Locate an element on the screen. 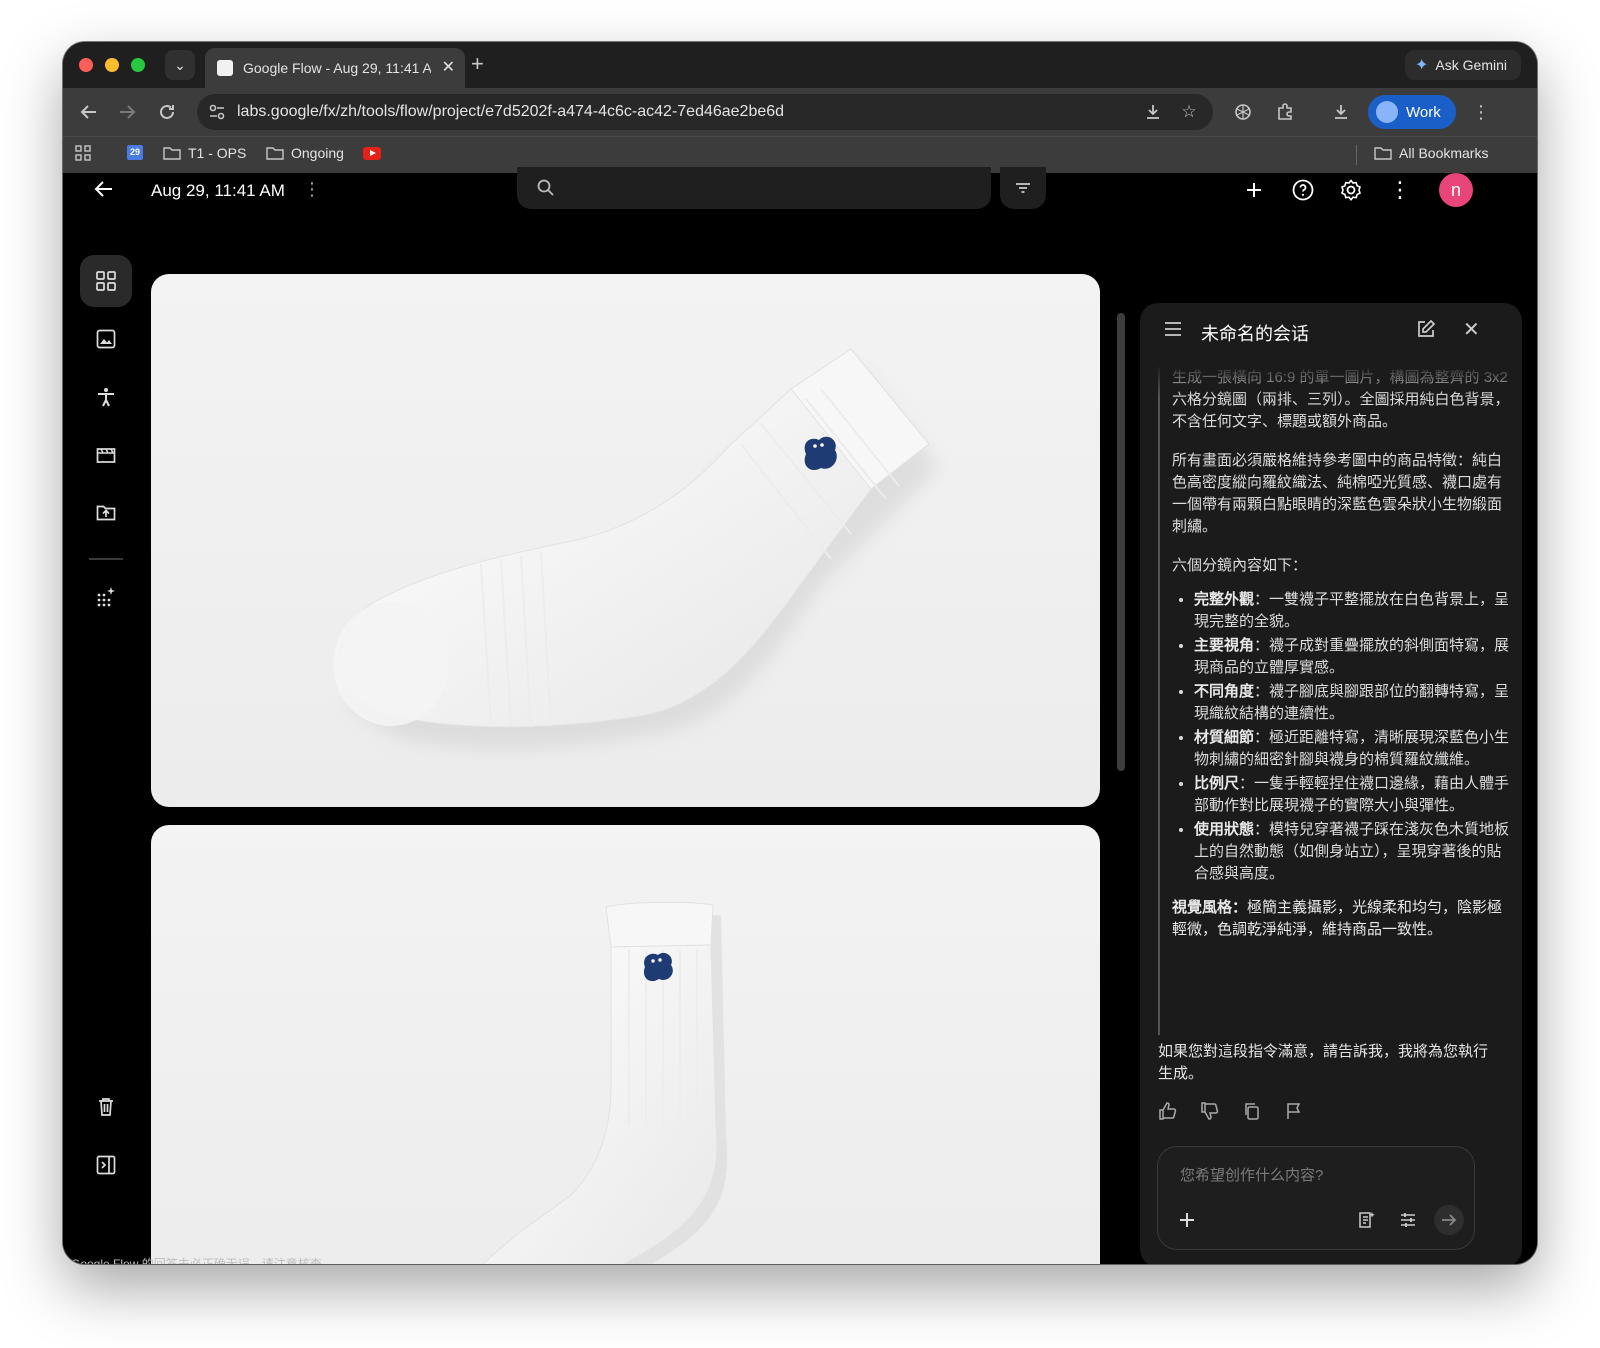  reload-icon is located at coordinates (167, 111).